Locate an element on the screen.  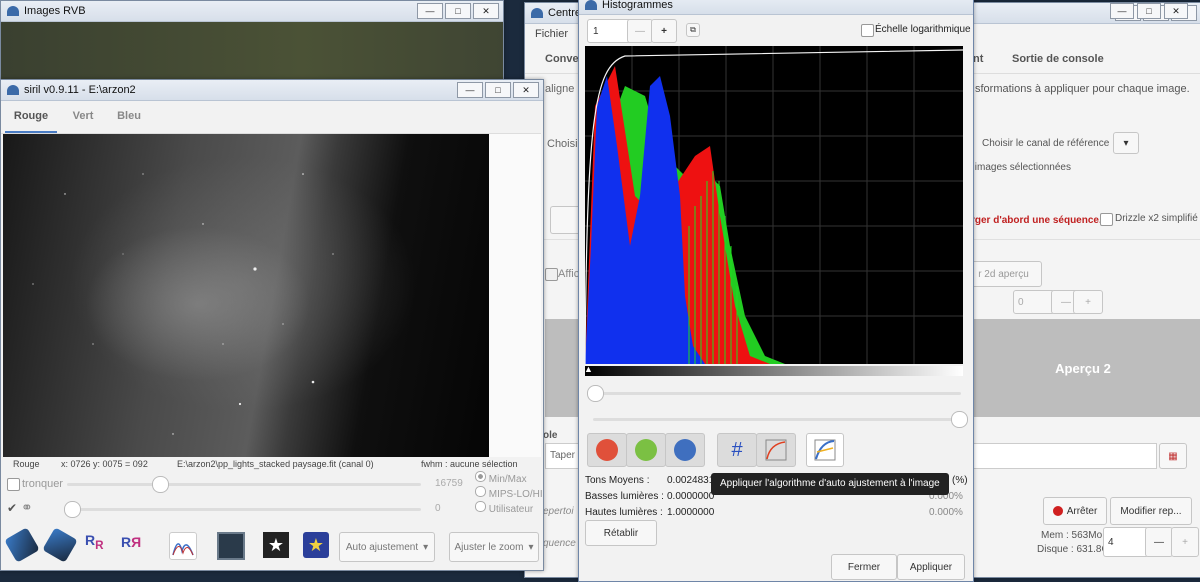
auto-stretch-button is located at coordinates (825, 450).